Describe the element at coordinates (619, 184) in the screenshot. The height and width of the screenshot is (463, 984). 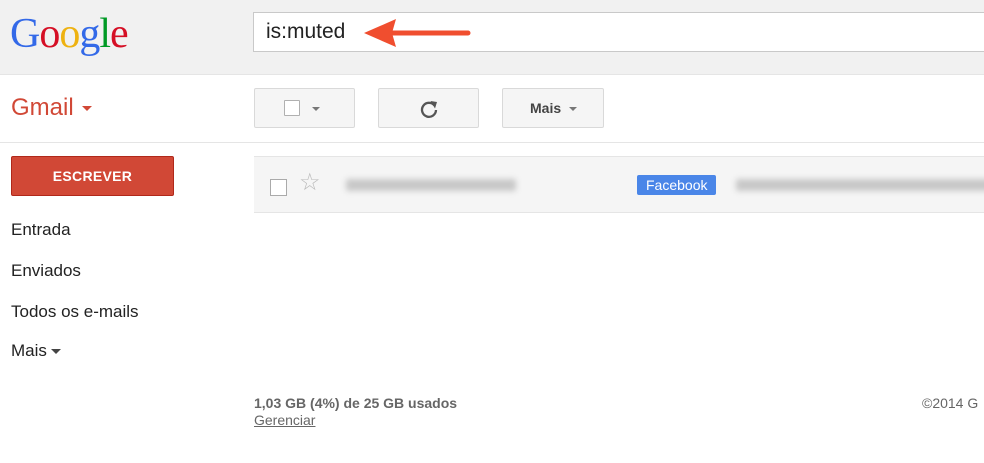
I see `table-row: ☆ Facebook` at that location.